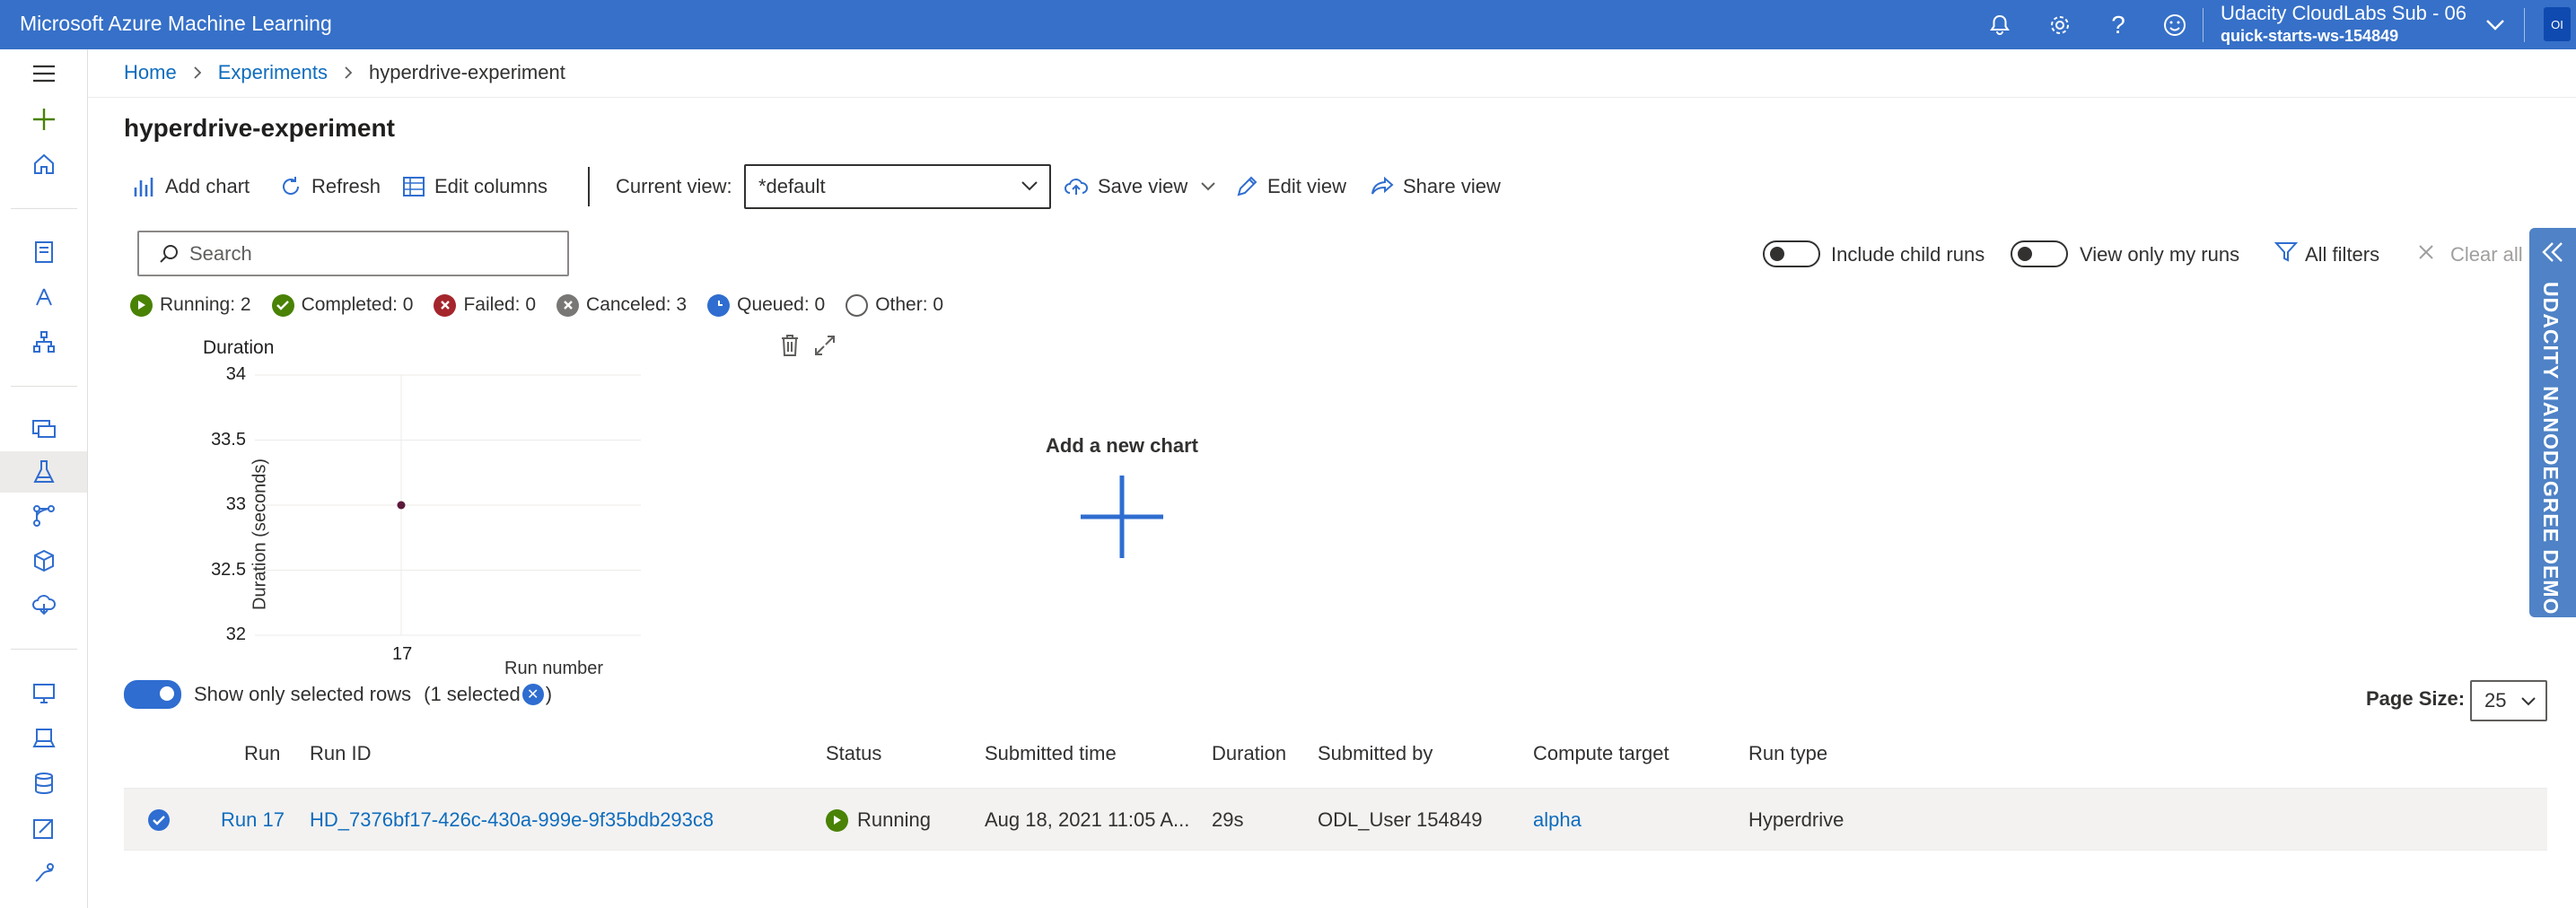 This screenshot has width=2576, height=908. I want to click on view-only-my-runs-toggle, so click(2039, 253).